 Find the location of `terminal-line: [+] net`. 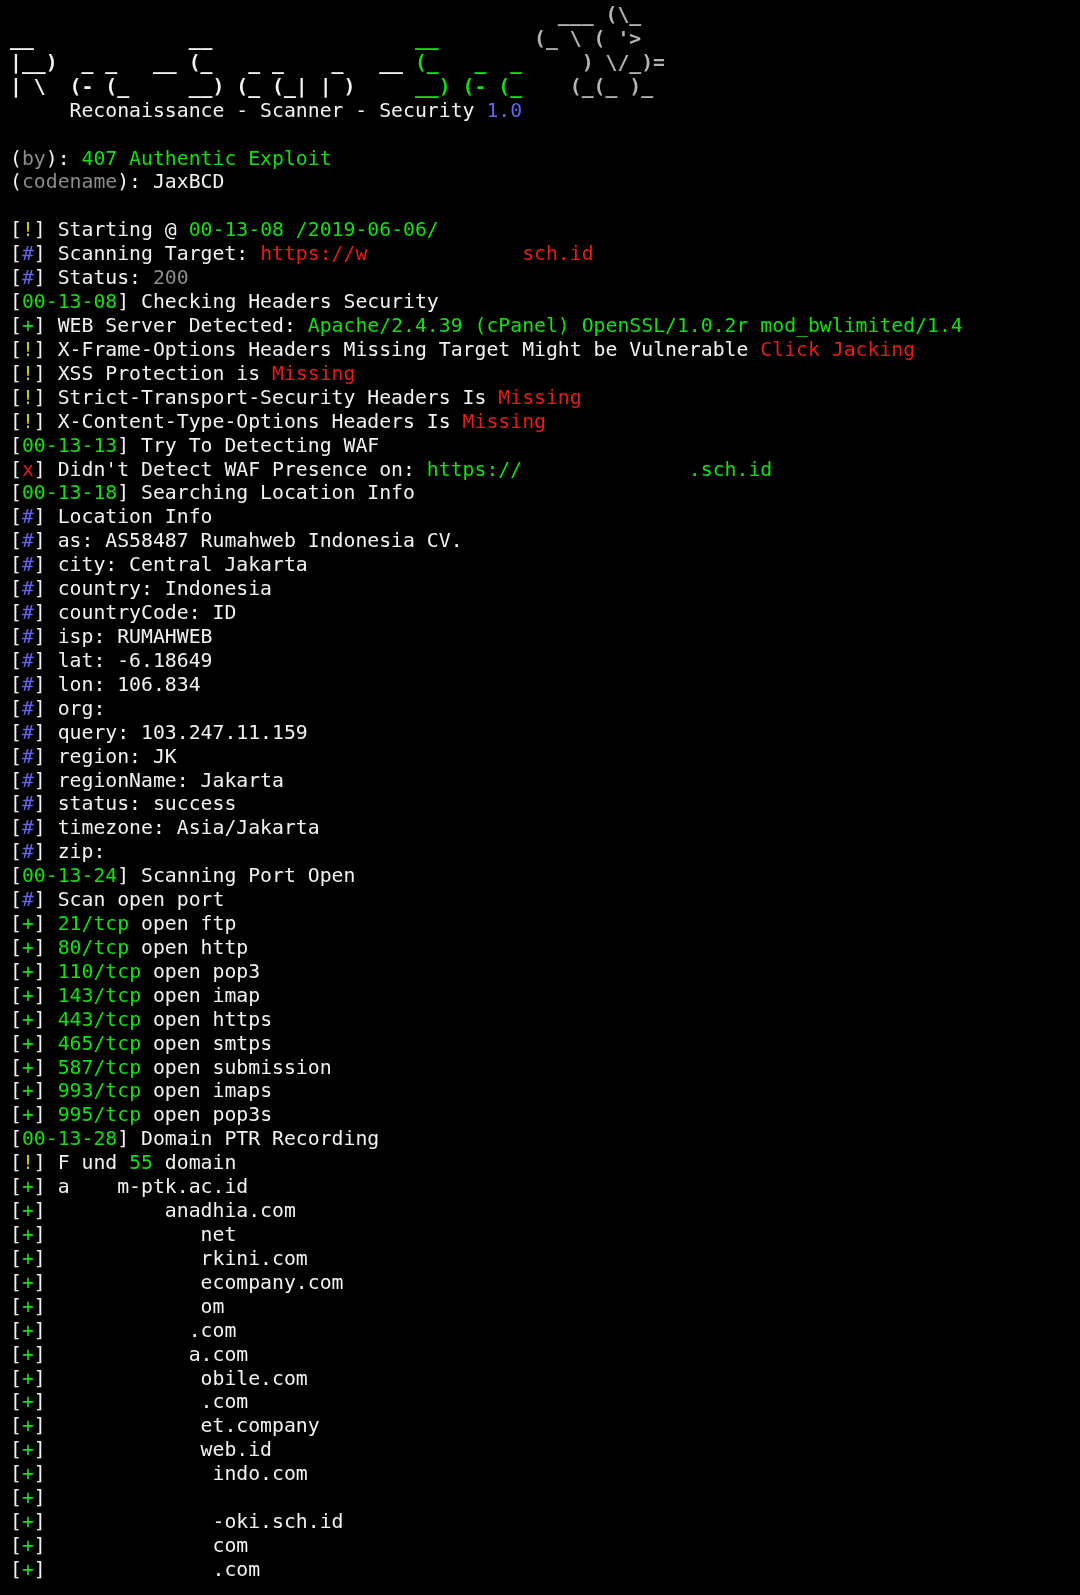

terminal-line: [+] net is located at coordinates (123, 1234).